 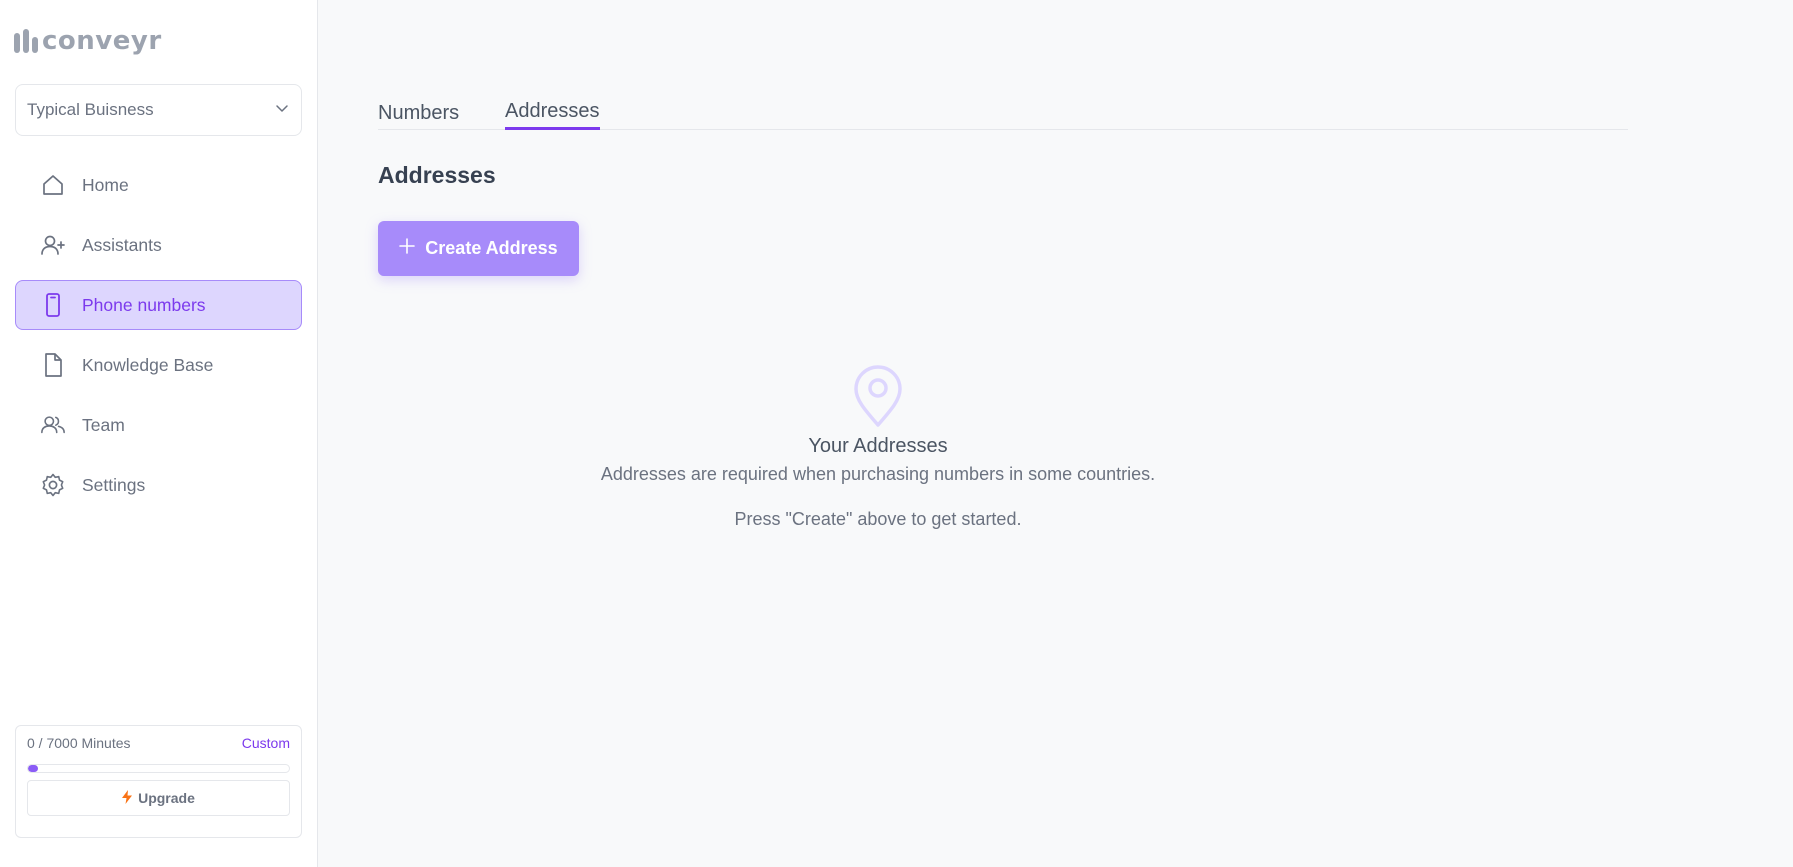 I want to click on gear-icon, so click(x=53, y=485).